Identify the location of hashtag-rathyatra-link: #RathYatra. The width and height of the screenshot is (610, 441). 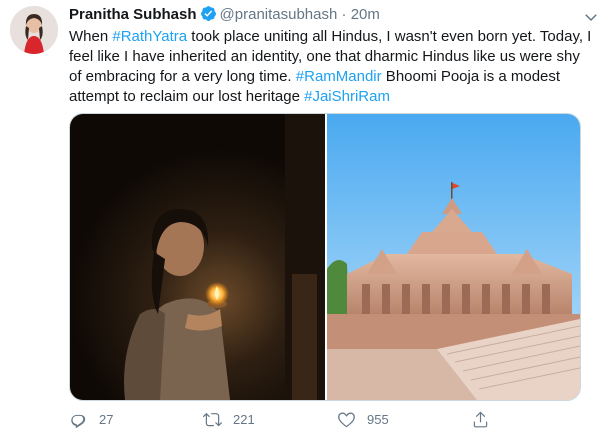
(149, 36).